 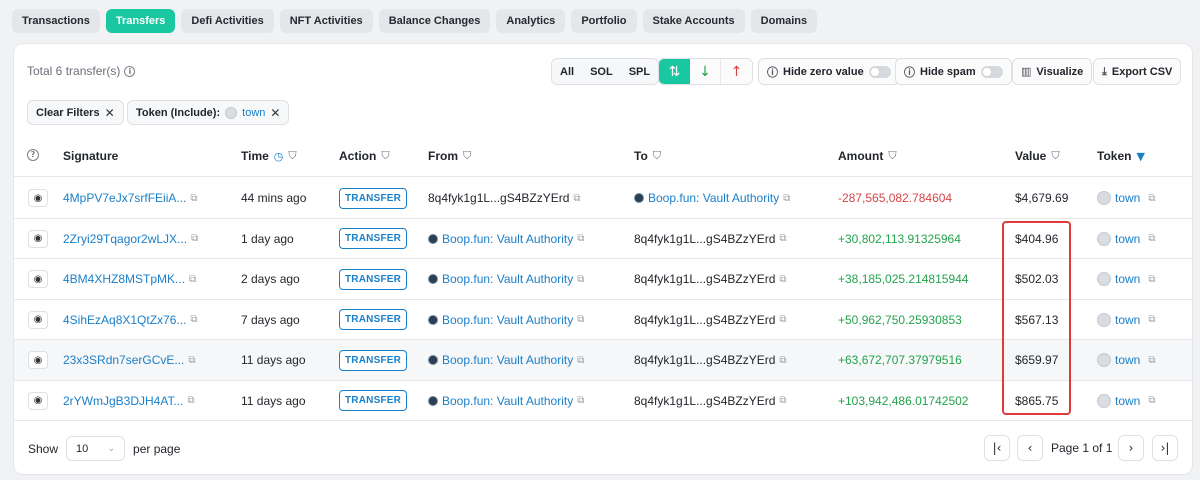 What do you see at coordinates (1165, 448) in the screenshot?
I see `last-page-button: ›|` at bounding box center [1165, 448].